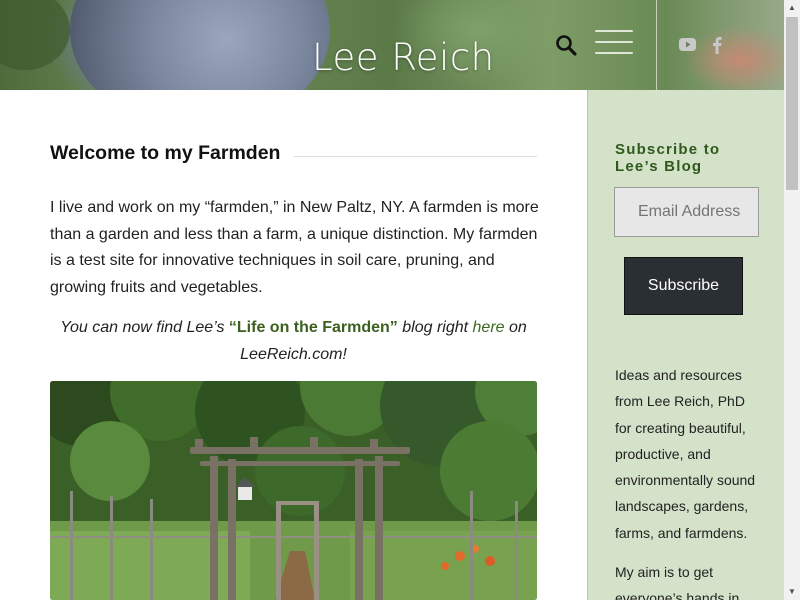 This screenshot has width=800, height=600. Describe the element at coordinates (403, 57) in the screenshot. I see `site-title: Lee Reich` at that location.